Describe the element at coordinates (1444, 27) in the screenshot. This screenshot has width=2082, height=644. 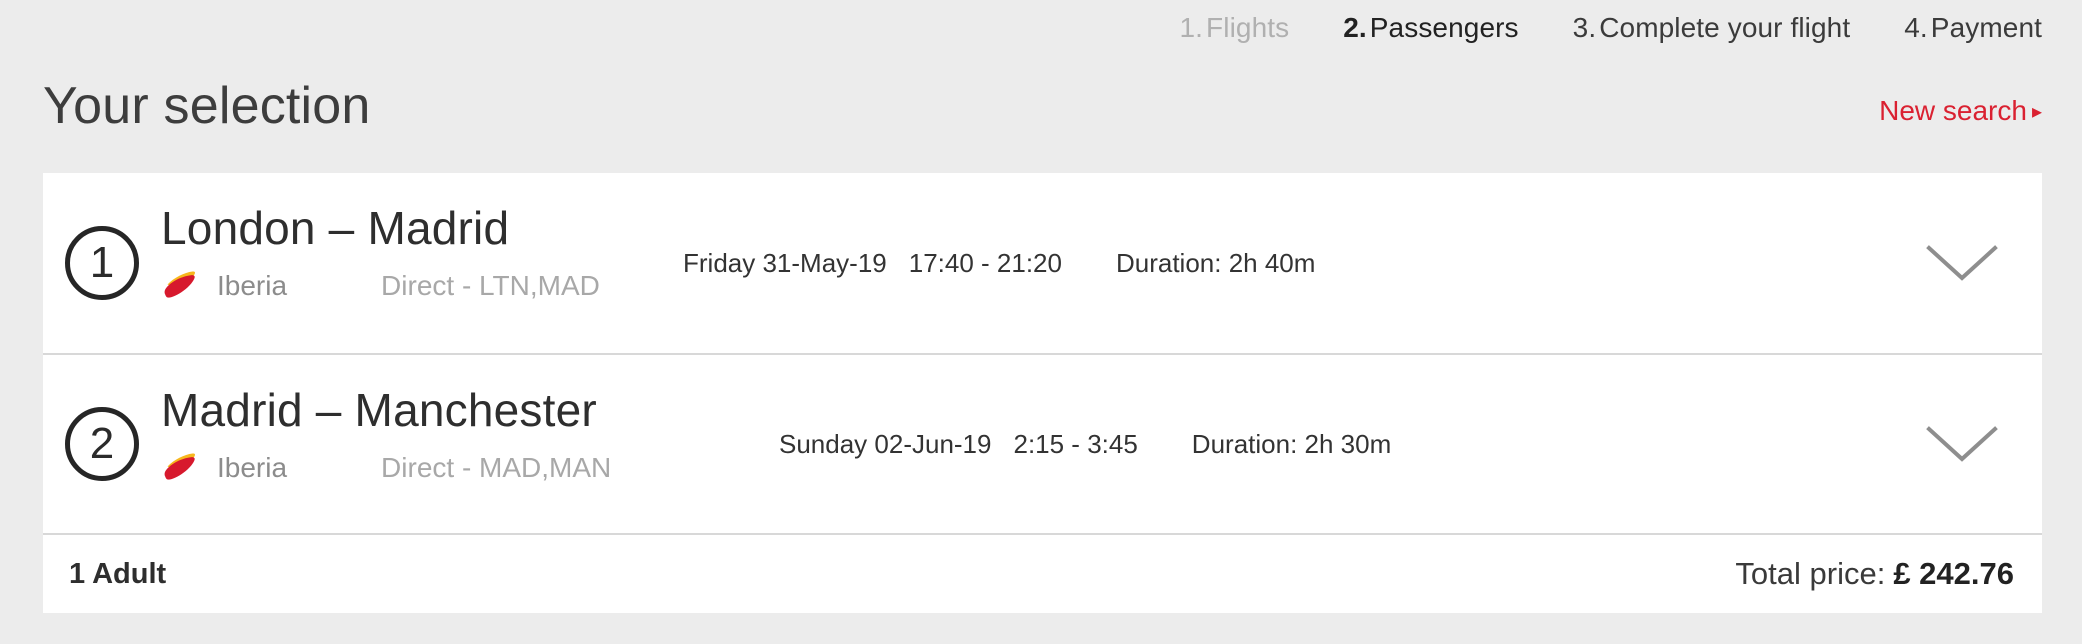
I see `step-passengers-label: Passengers` at that location.